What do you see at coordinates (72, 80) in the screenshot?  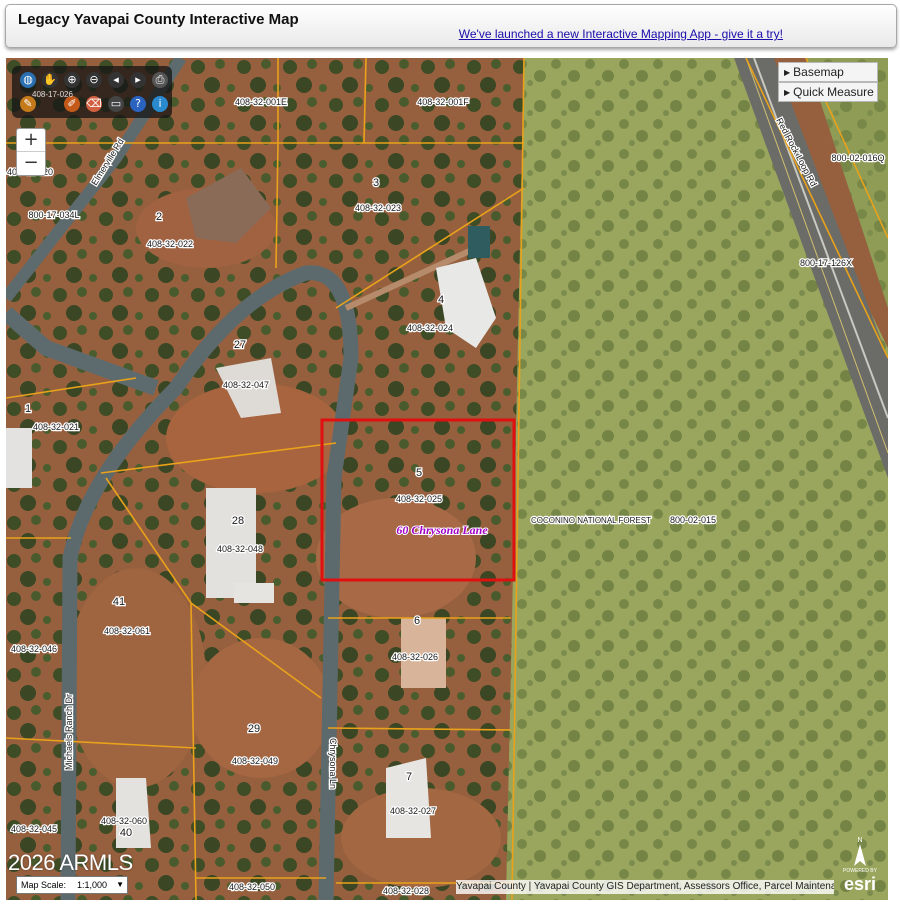 I see `zoom-in-icon: ⊕` at bounding box center [72, 80].